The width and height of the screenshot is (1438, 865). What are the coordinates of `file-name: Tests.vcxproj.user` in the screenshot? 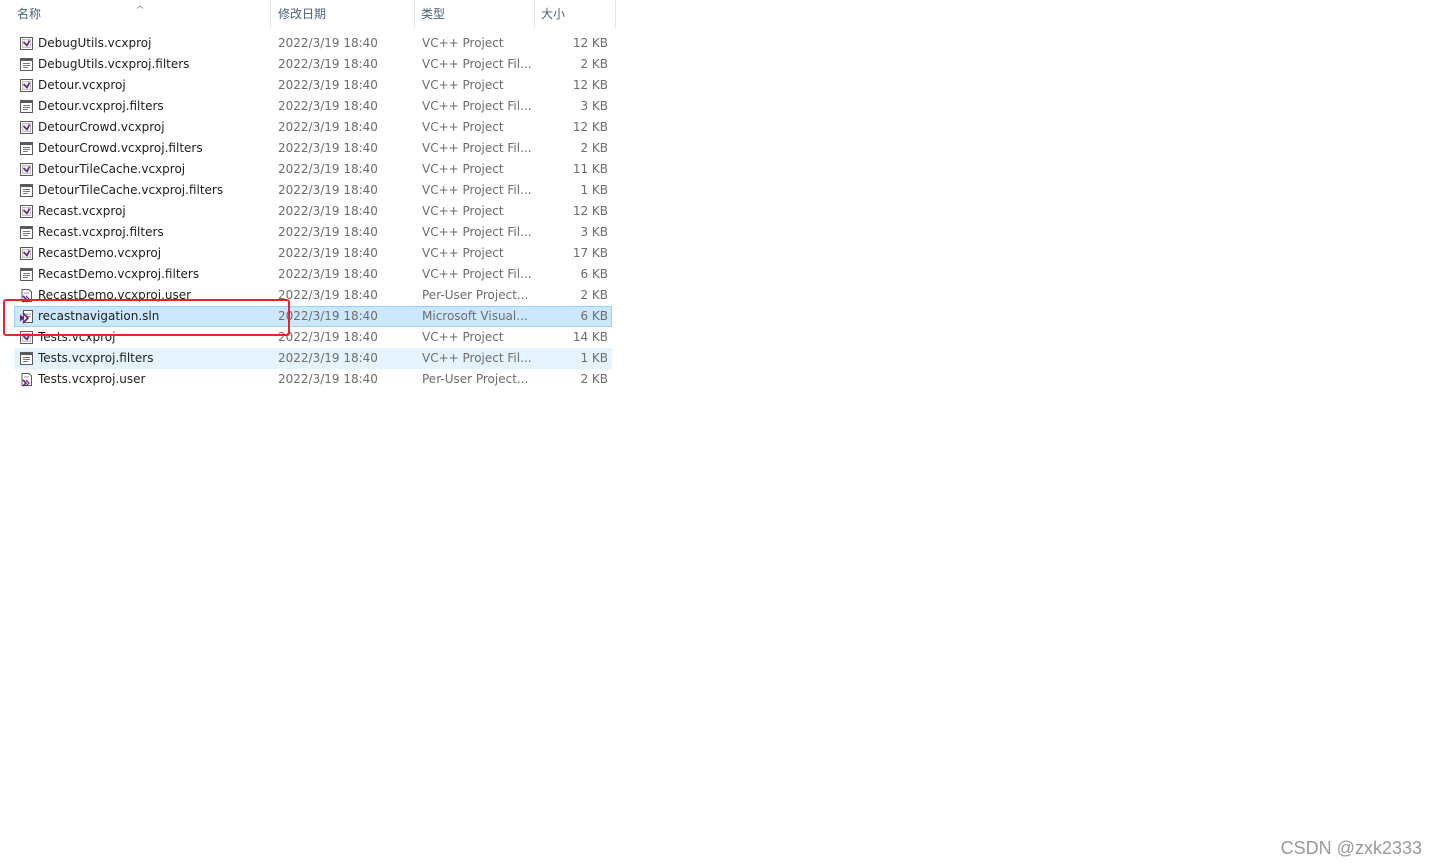 It's located at (92, 379).